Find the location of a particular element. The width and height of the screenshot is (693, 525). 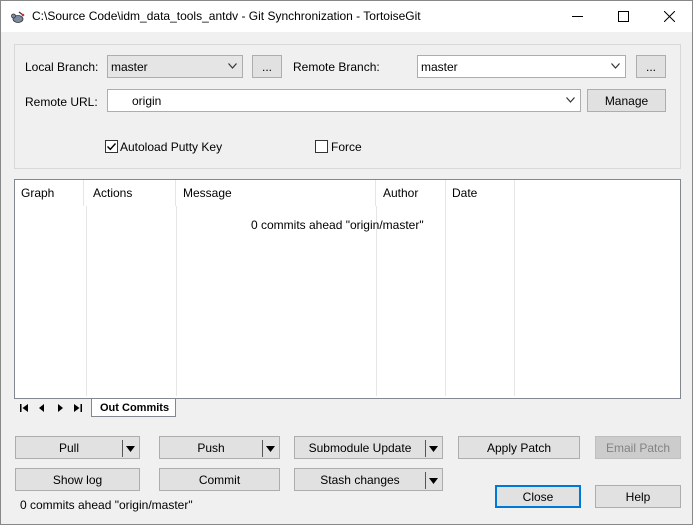

commit-button: Commit is located at coordinates (219, 479).